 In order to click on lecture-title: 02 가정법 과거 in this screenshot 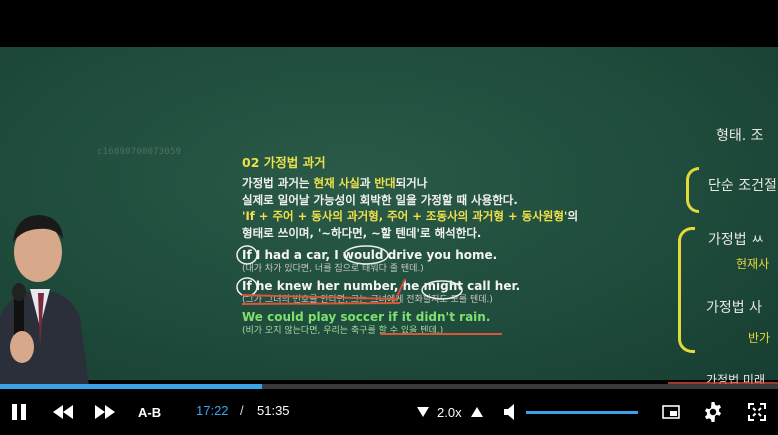, I will do `click(284, 162)`.